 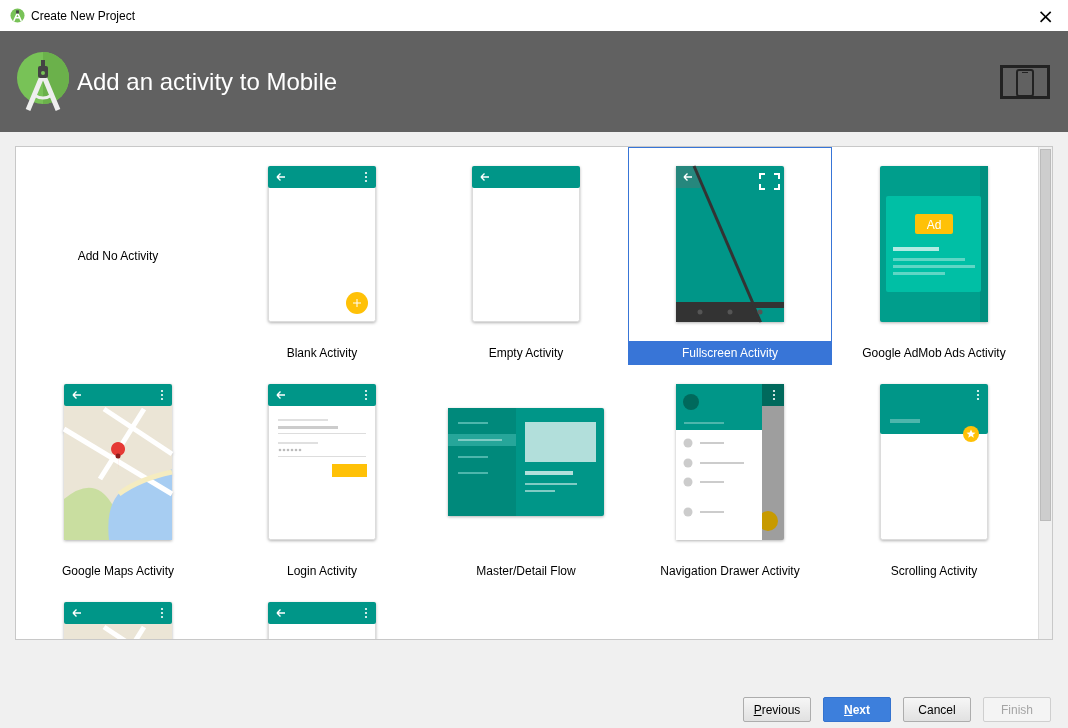 I want to click on activity-label: Empty Activity, so click(x=526, y=353).